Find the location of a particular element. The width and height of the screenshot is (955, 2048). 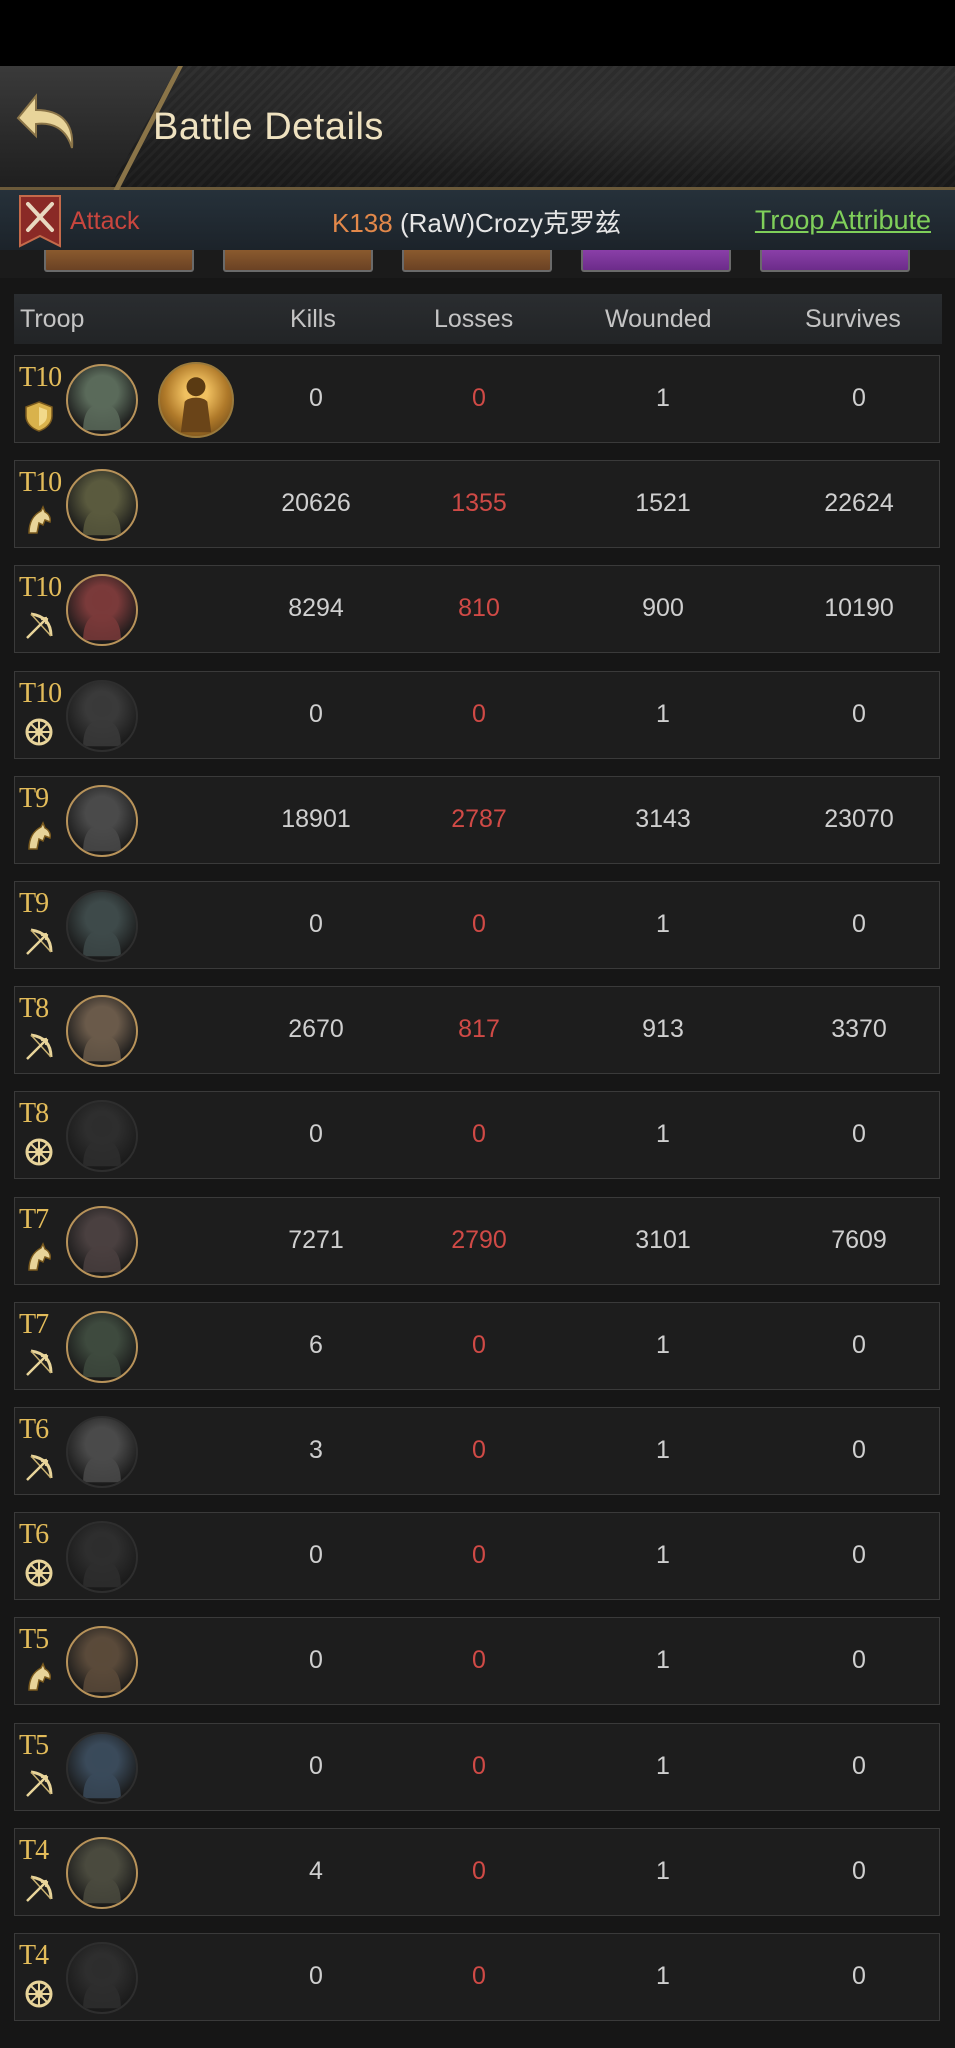

survives-value: 7609 is located at coordinates (859, 1239).